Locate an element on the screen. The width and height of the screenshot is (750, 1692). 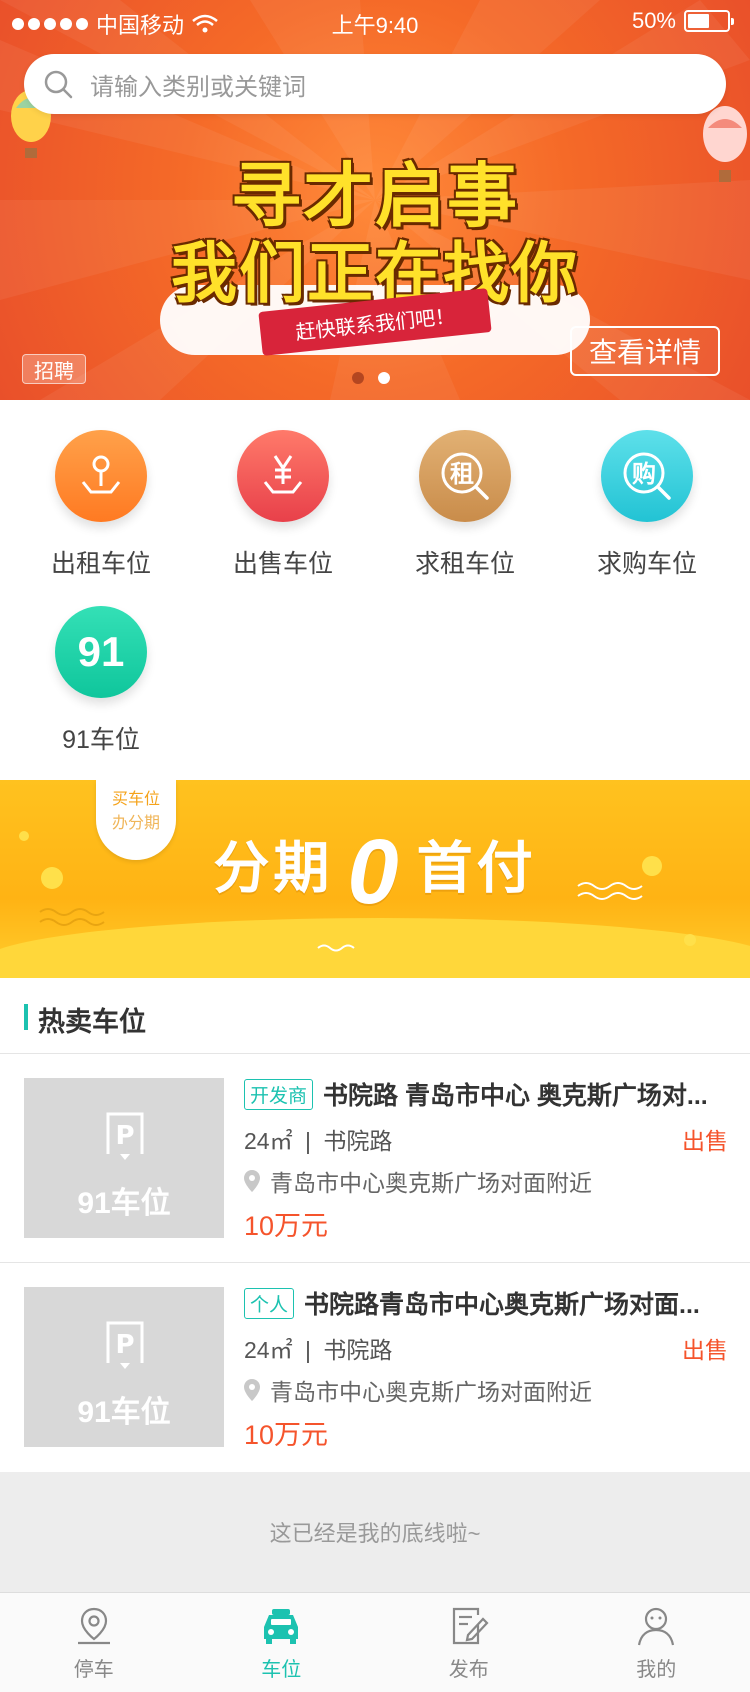
slogan-zero: 0 is located at coordinates (375, 872).